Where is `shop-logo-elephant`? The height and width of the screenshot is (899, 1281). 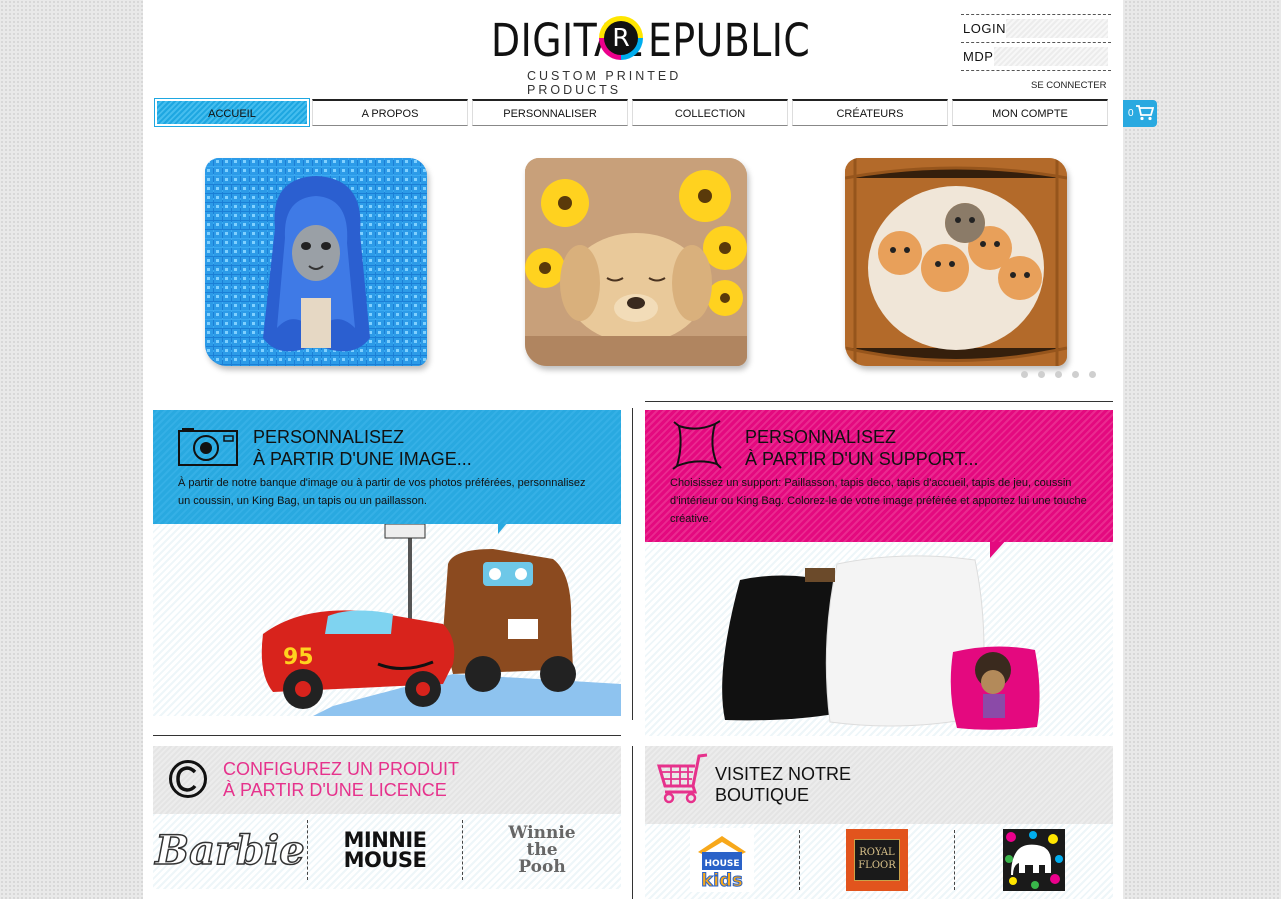
shop-logo-elephant is located at coordinates (1034, 860).